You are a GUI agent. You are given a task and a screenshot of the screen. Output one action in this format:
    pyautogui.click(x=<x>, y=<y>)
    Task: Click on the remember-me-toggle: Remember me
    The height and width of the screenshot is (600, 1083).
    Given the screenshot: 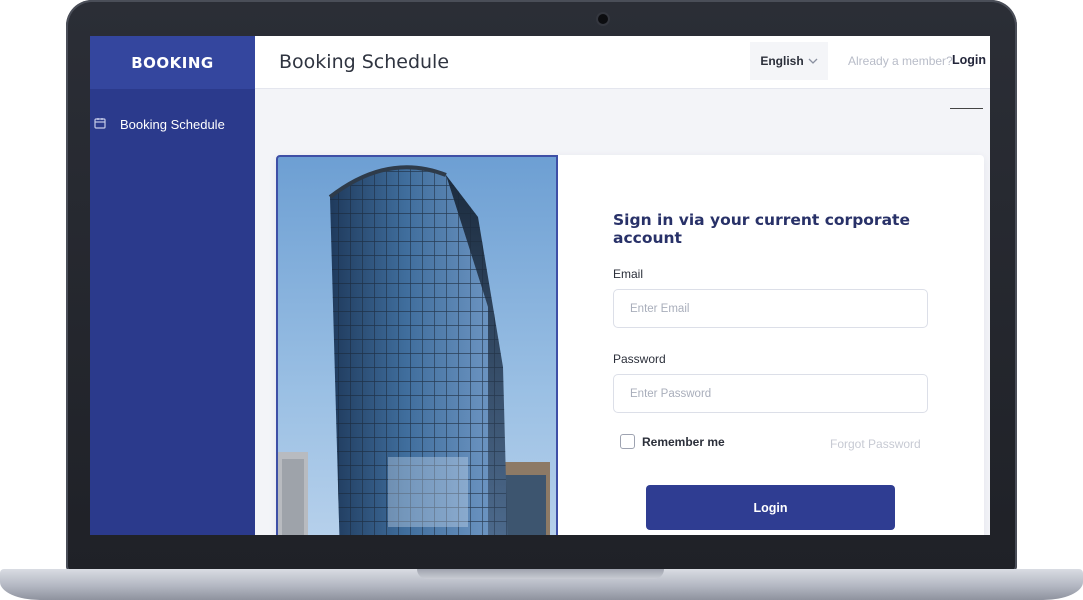 What is the action you would take?
    pyautogui.click(x=672, y=441)
    